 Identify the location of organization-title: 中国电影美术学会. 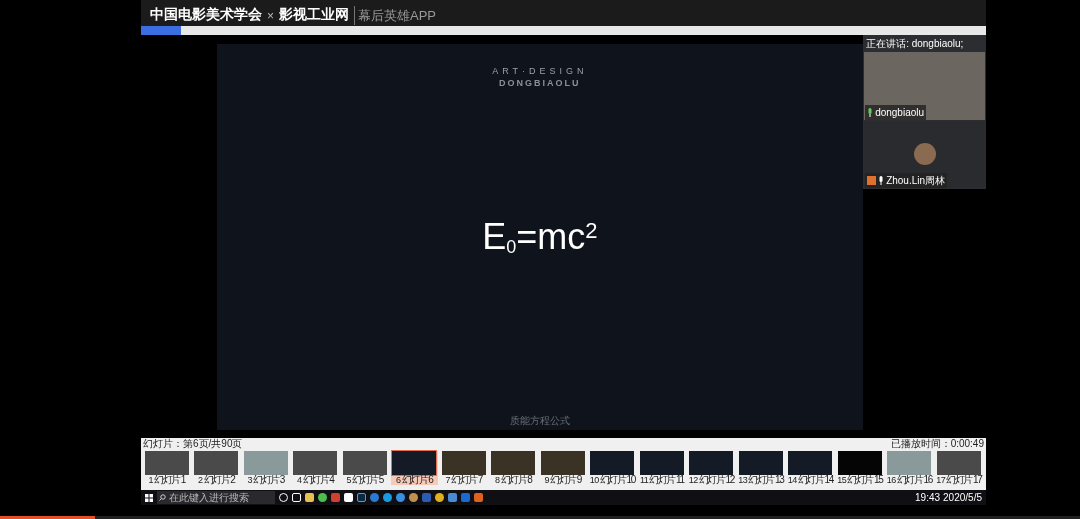
(206, 14).